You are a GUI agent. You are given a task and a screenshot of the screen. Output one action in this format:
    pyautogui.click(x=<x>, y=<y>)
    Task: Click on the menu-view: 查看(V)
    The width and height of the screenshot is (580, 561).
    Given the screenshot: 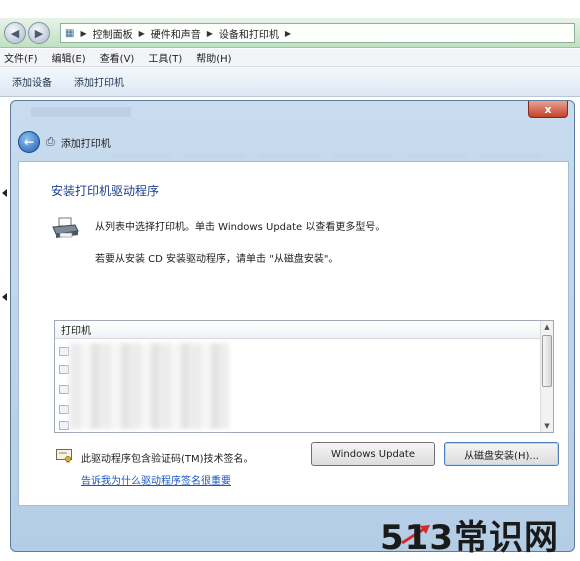 What is the action you would take?
    pyautogui.click(x=117, y=57)
    